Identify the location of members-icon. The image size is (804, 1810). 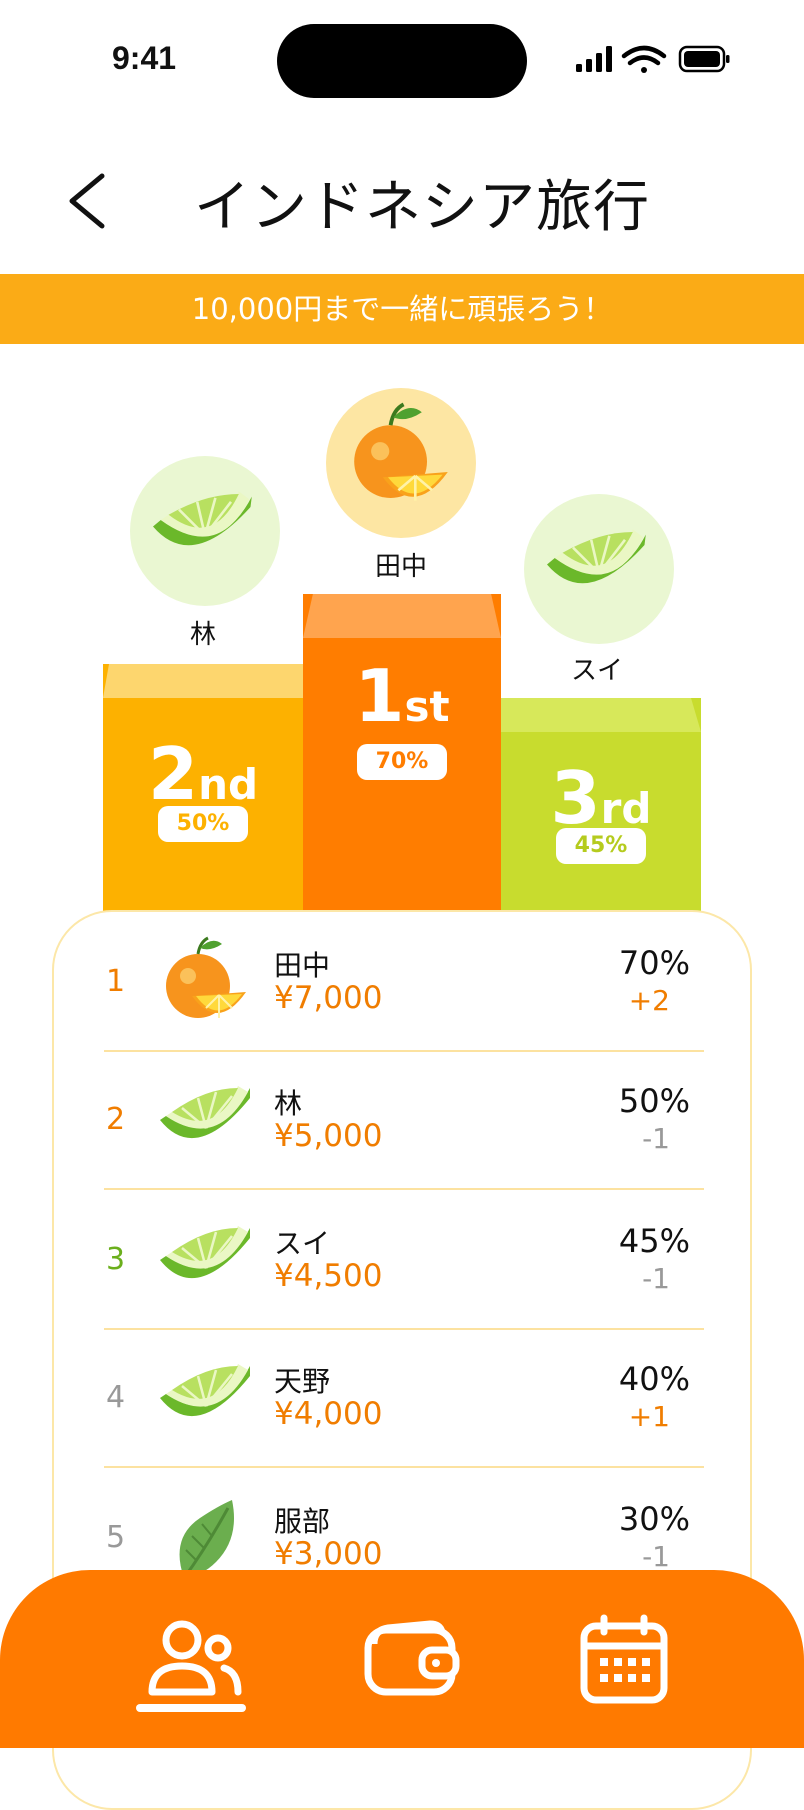
(194, 1660).